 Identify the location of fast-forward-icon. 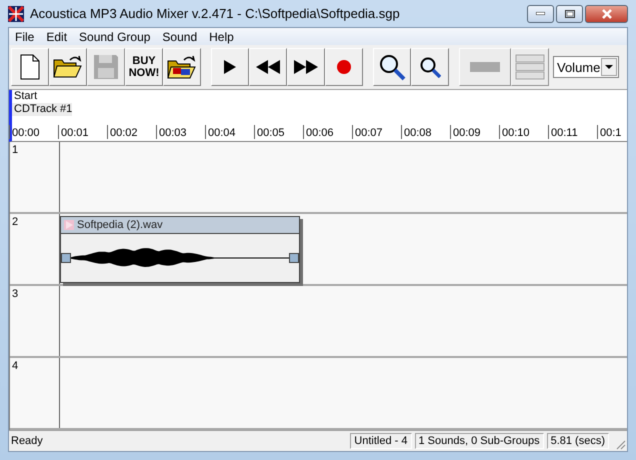
(306, 67).